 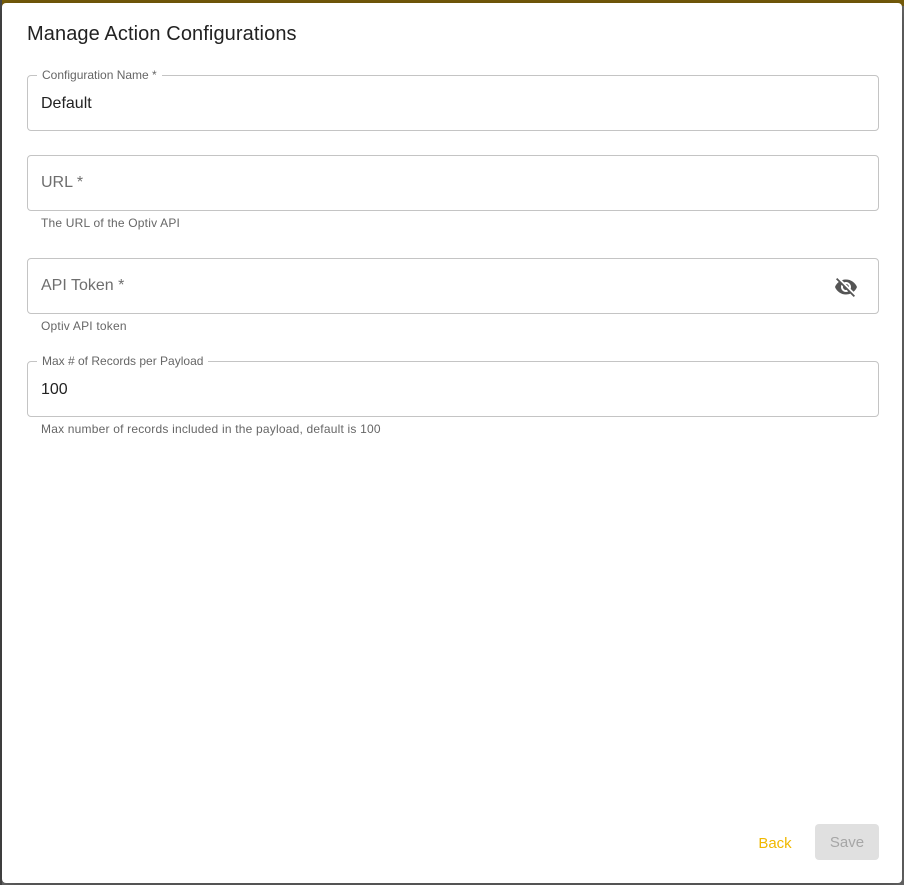 What do you see at coordinates (83, 285) in the screenshot?
I see `api-token-placeholder: API Token *` at bounding box center [83, 285].